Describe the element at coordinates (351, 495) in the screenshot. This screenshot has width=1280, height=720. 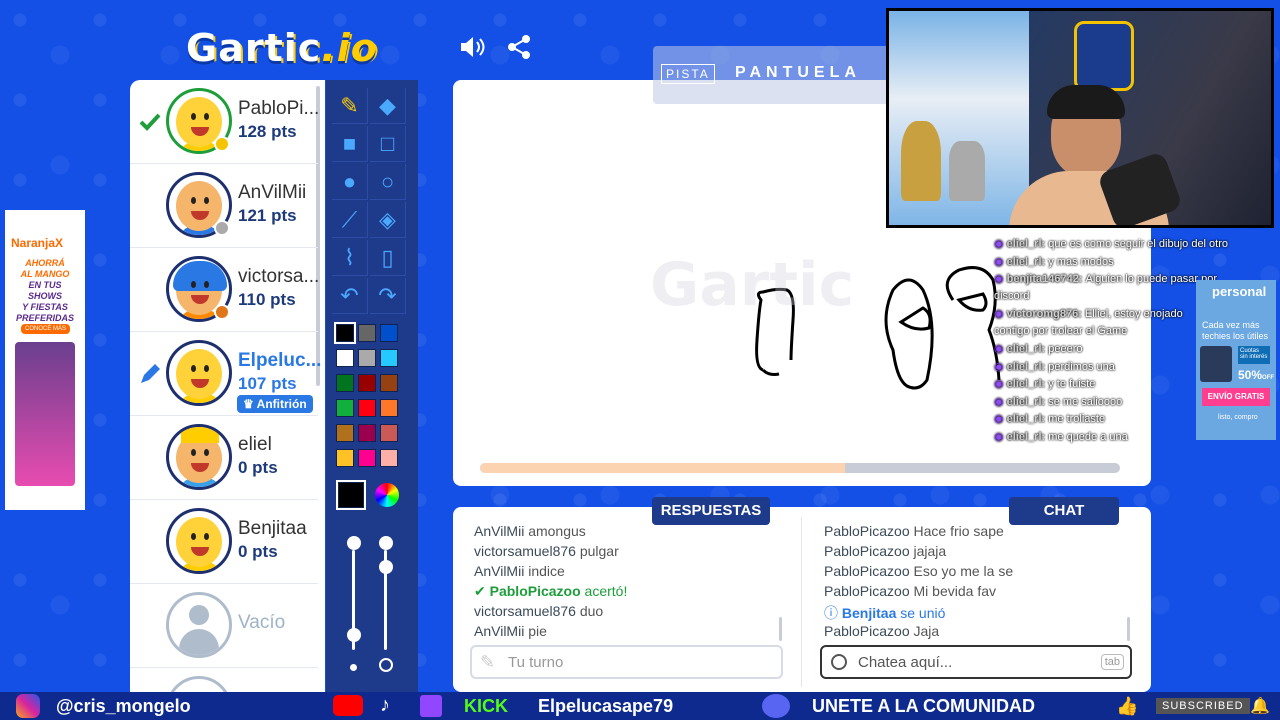
I see `current-color` at that location.